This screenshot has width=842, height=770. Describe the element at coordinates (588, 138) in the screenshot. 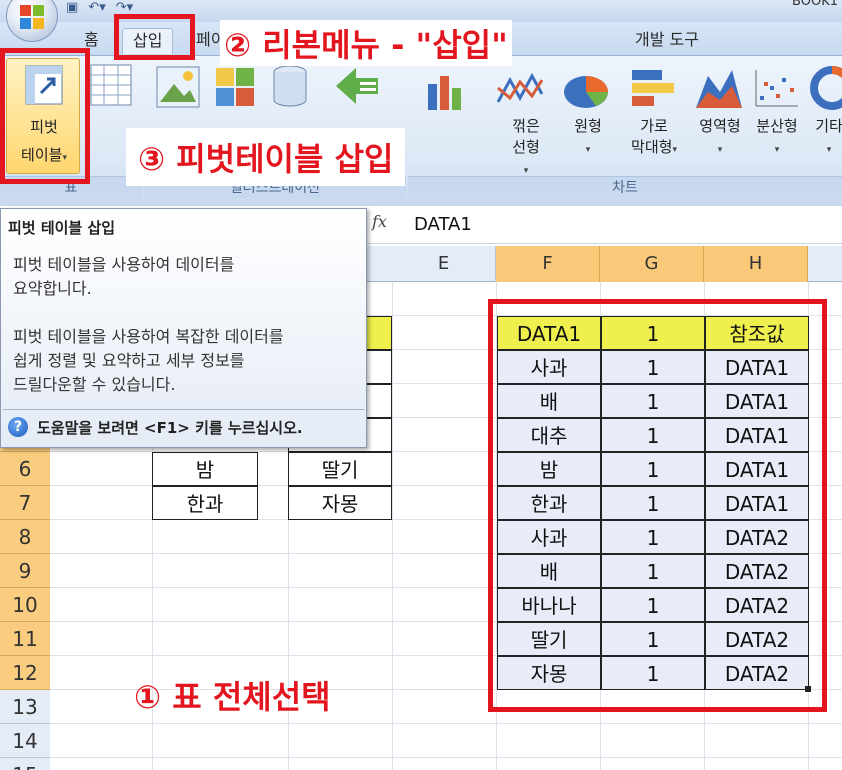

I see `pie-chart-label: 원형 ▾` at that location.